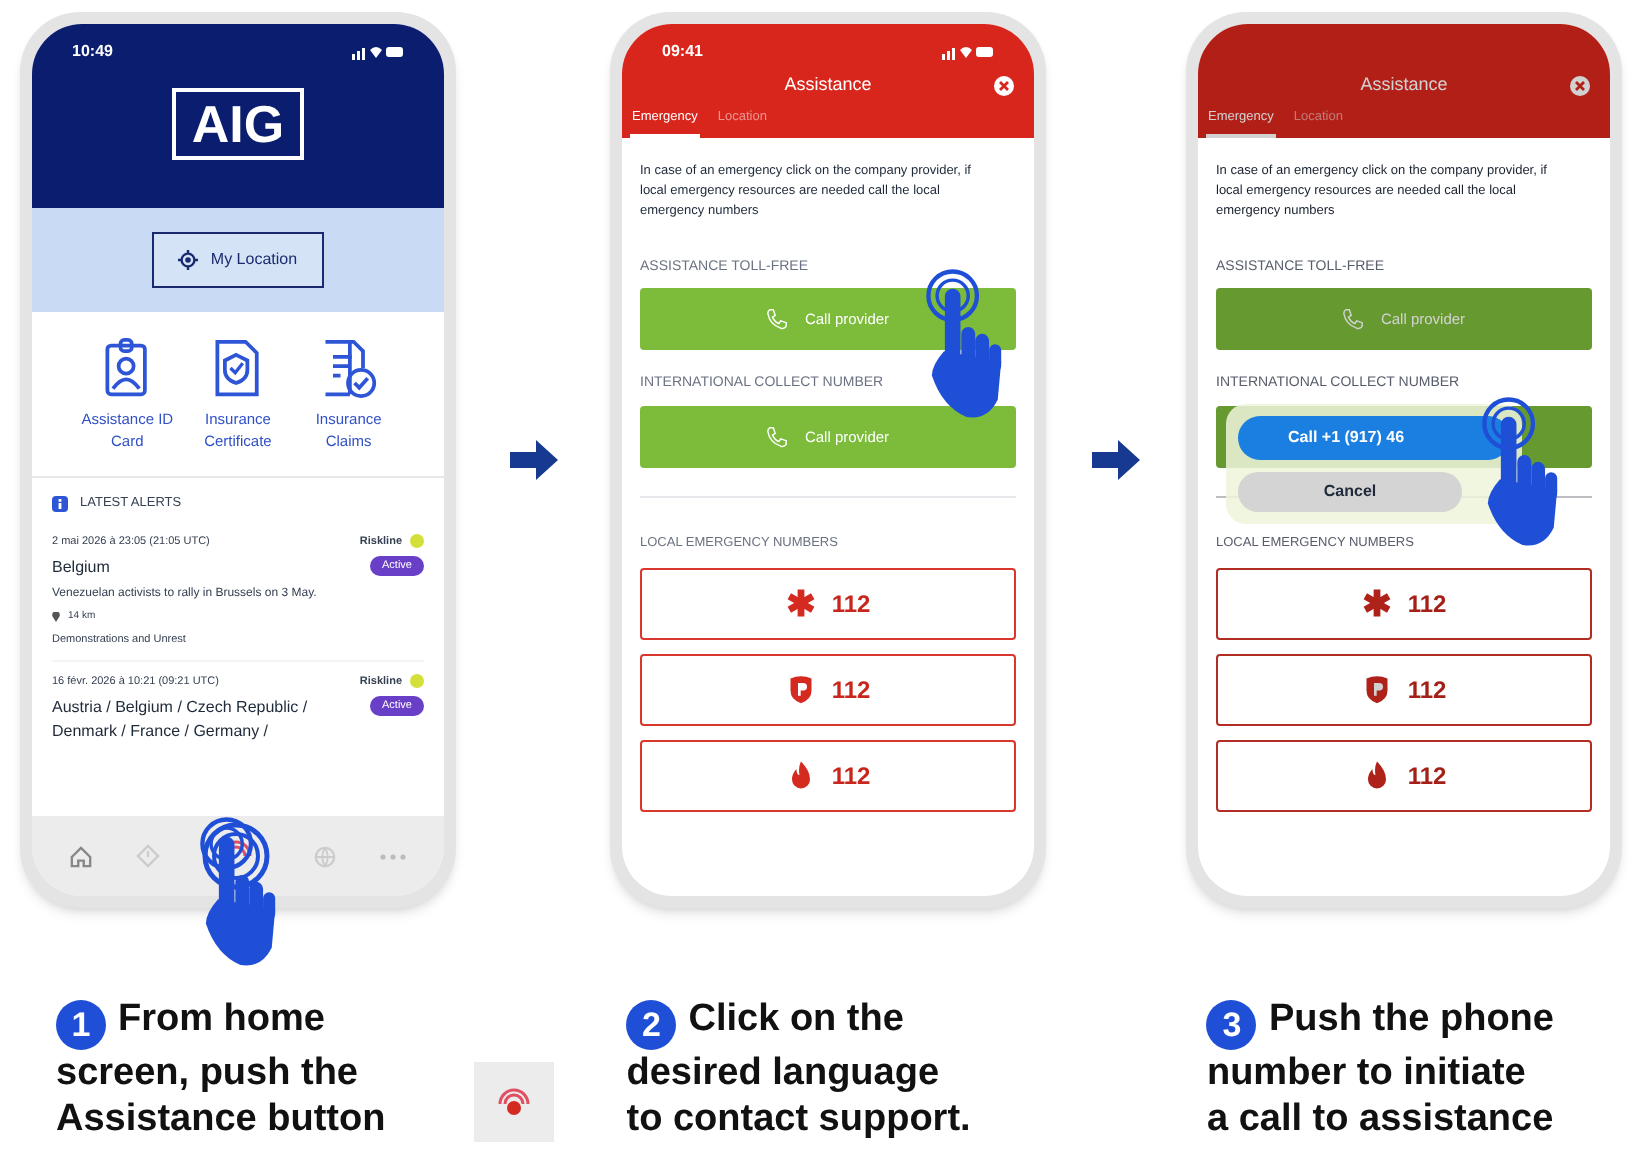  What do you see at coordinates (56, 617) in the screenshot?
I see `location-pin-icon` at bounding box center [56, 617].